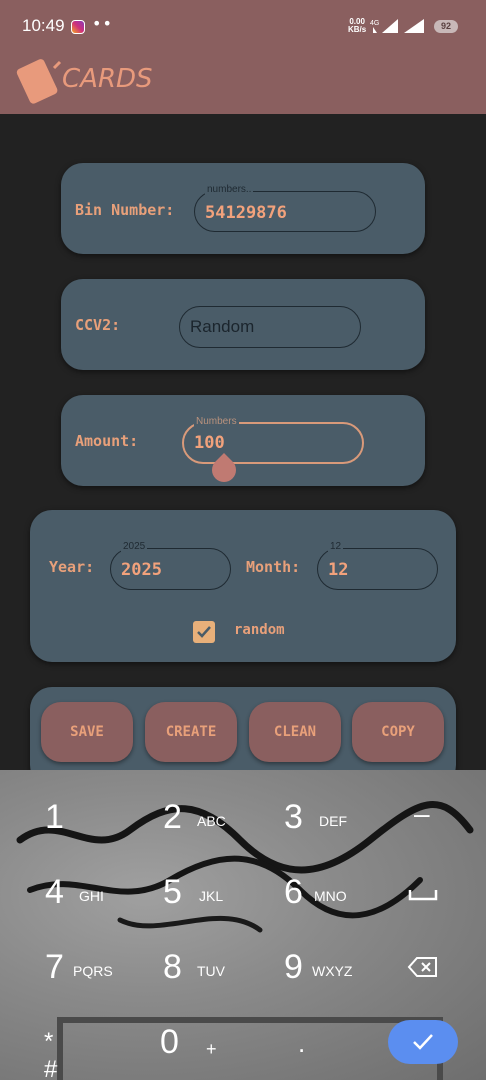 This screenshot has height=1080, width=486. What do you see at coordinates (273, 567) in the screenshot?
I see `month-label: Month:` at bounding box center [273, 567].